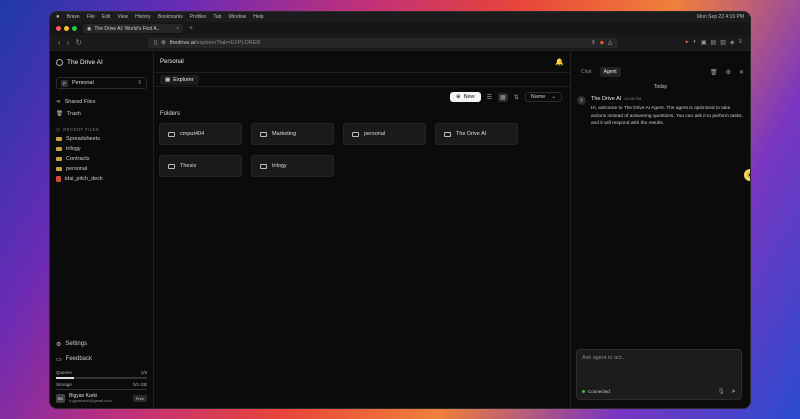 The image size is (800, 419). Describe the element at coordinates (721, 391) in the screenshot. I see `microphone-icon: 🎙` at that location.